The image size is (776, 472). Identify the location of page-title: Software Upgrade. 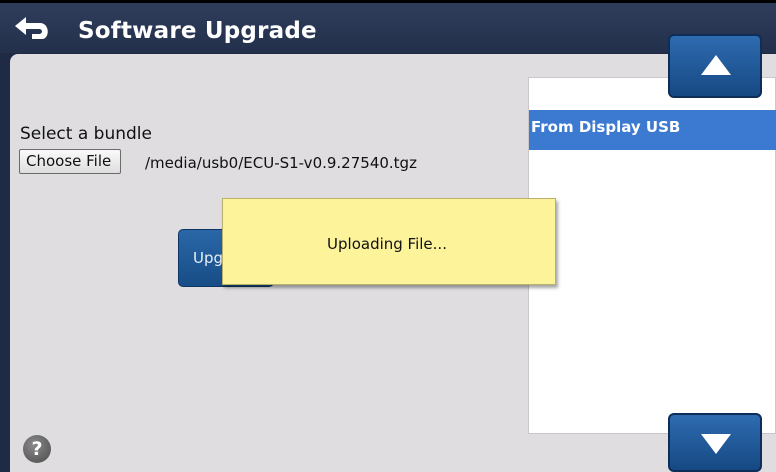
(197, 31).